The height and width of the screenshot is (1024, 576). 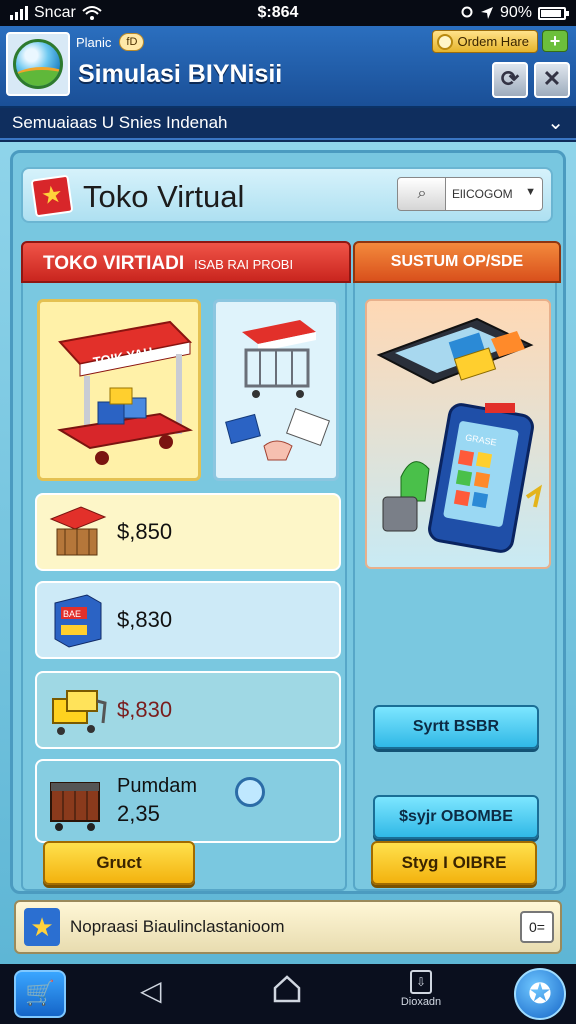 What do you see at coordinates (287, 195) in the screenshot?
I see `store-title-bar: ★ Toko Virtual ⌕ ElICOGOM ▼` at bounding box center [287, 195].